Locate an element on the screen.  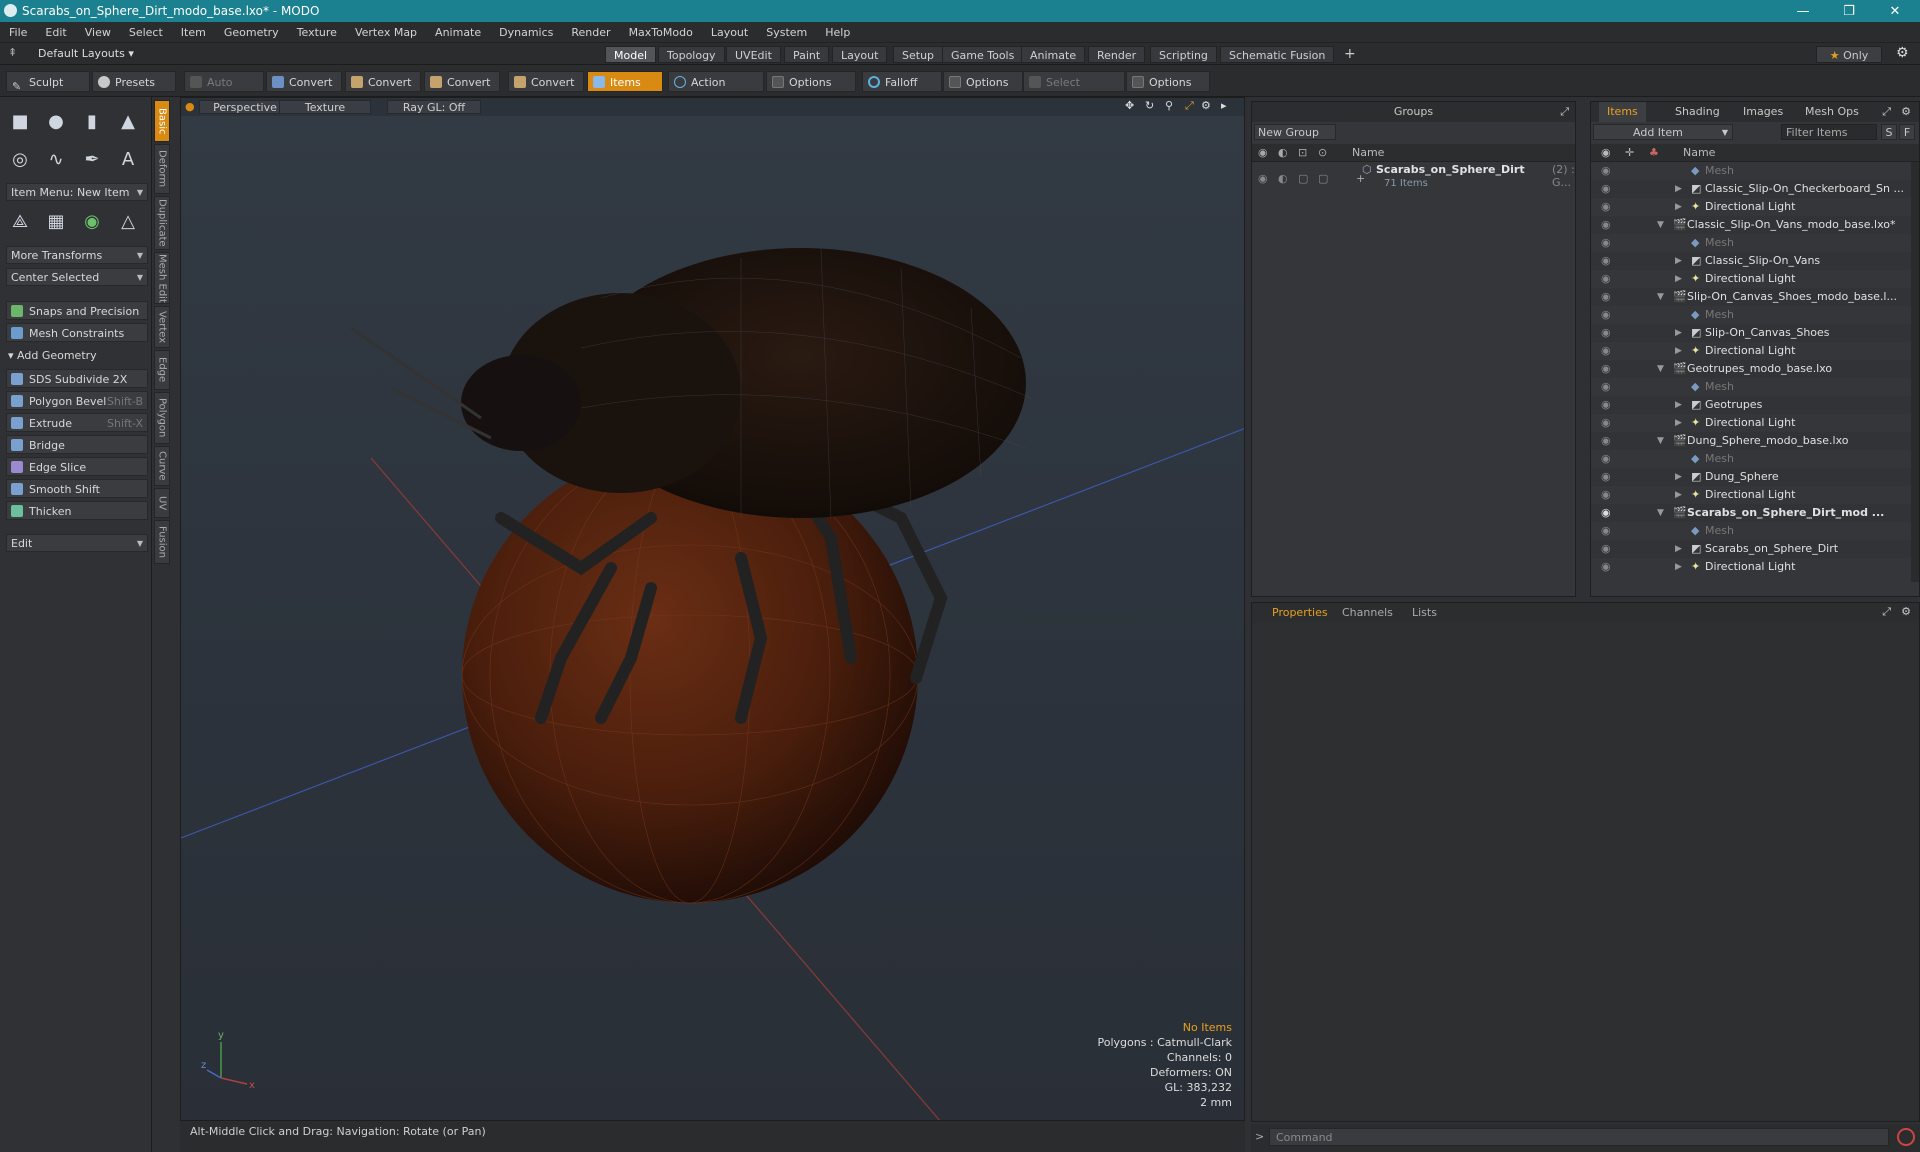
vtab-curve: Curve is located at coordinates (162, 466).